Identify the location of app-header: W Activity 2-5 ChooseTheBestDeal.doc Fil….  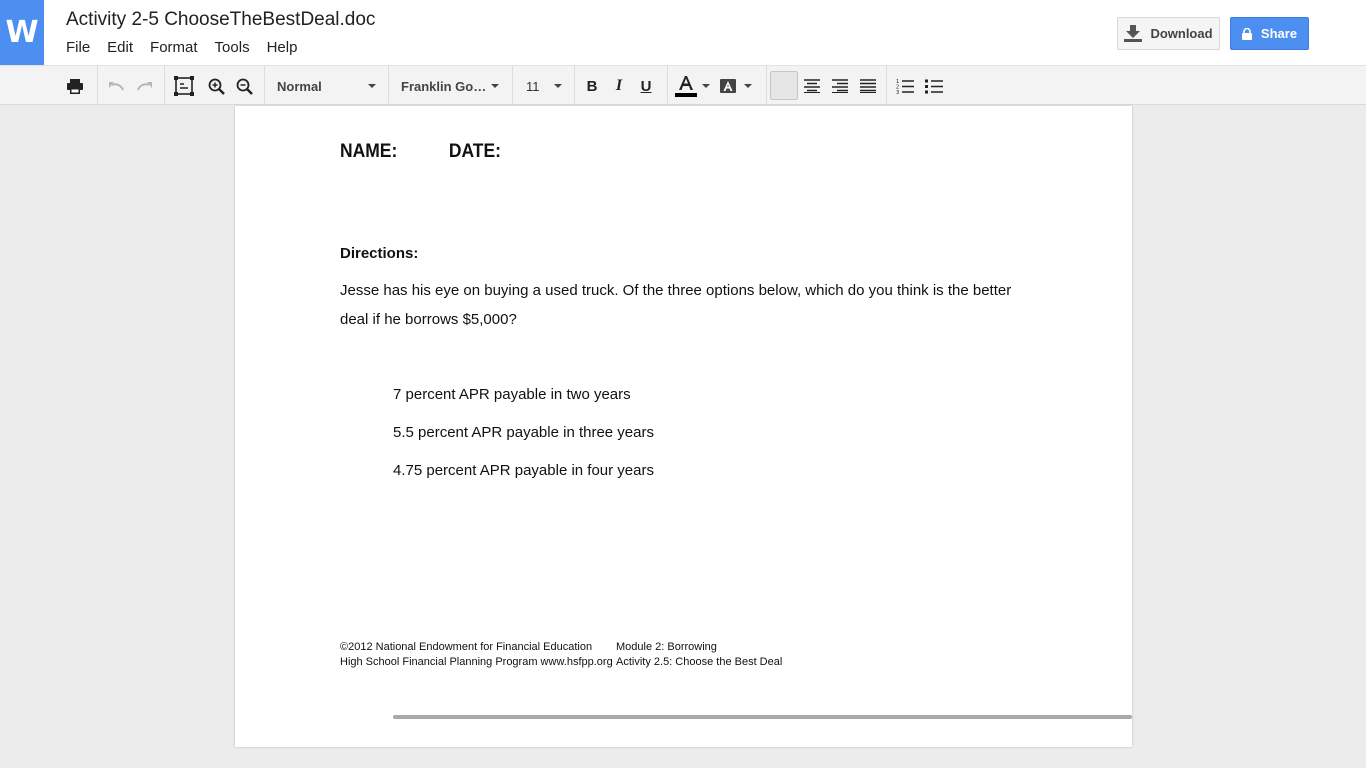
(683, 32).